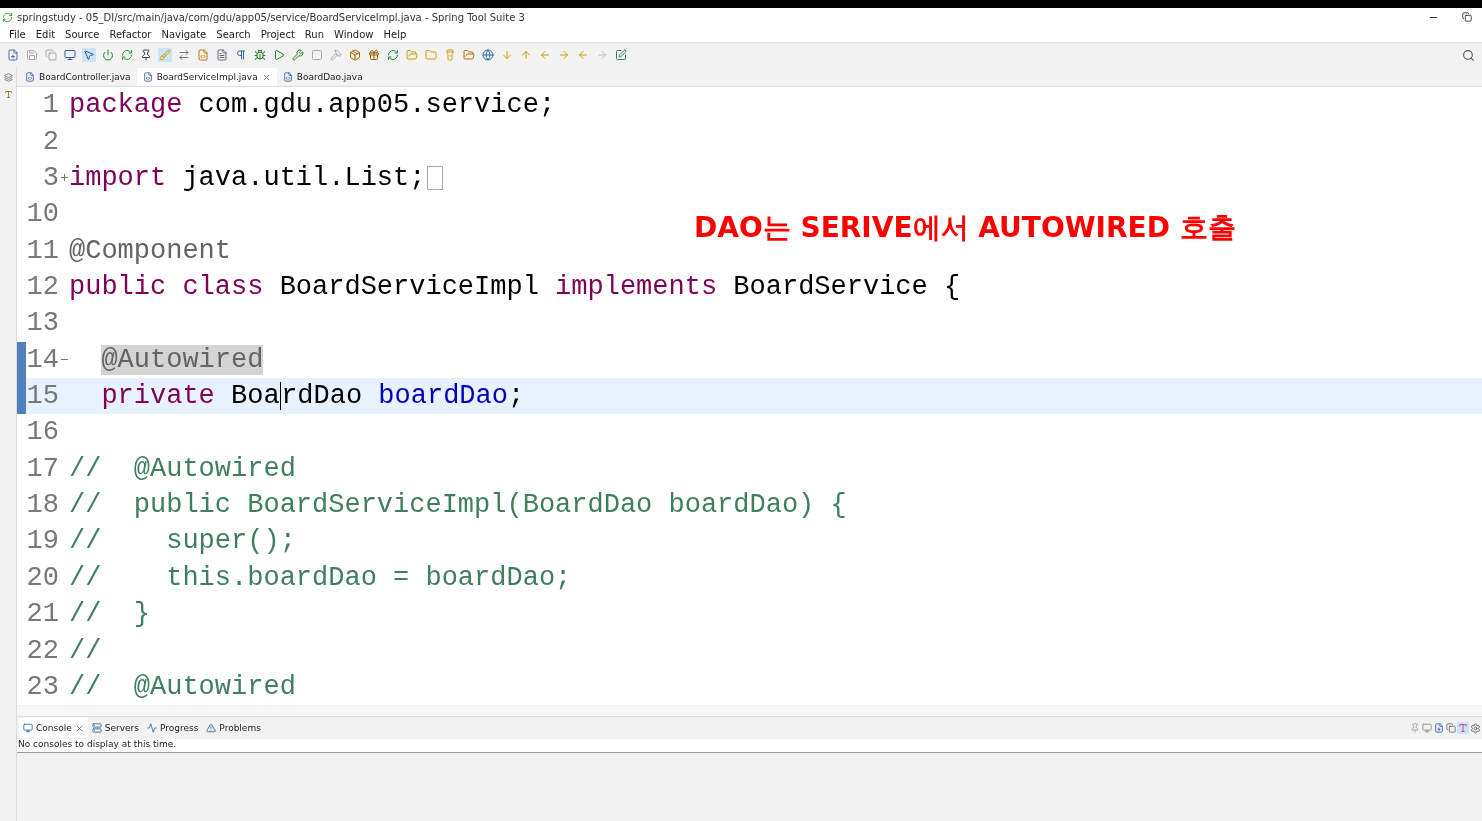 The width and height of the screenshot is (1482, 821). Describe the element at coordinates (320, 577) in the screenshot. I see `code-line: // this.boardDao = boardDao;` at that location.